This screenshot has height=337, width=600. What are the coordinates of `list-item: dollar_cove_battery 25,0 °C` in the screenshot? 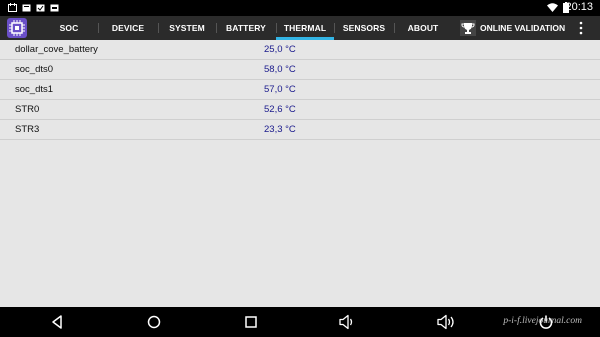 It's located at (300, 50).